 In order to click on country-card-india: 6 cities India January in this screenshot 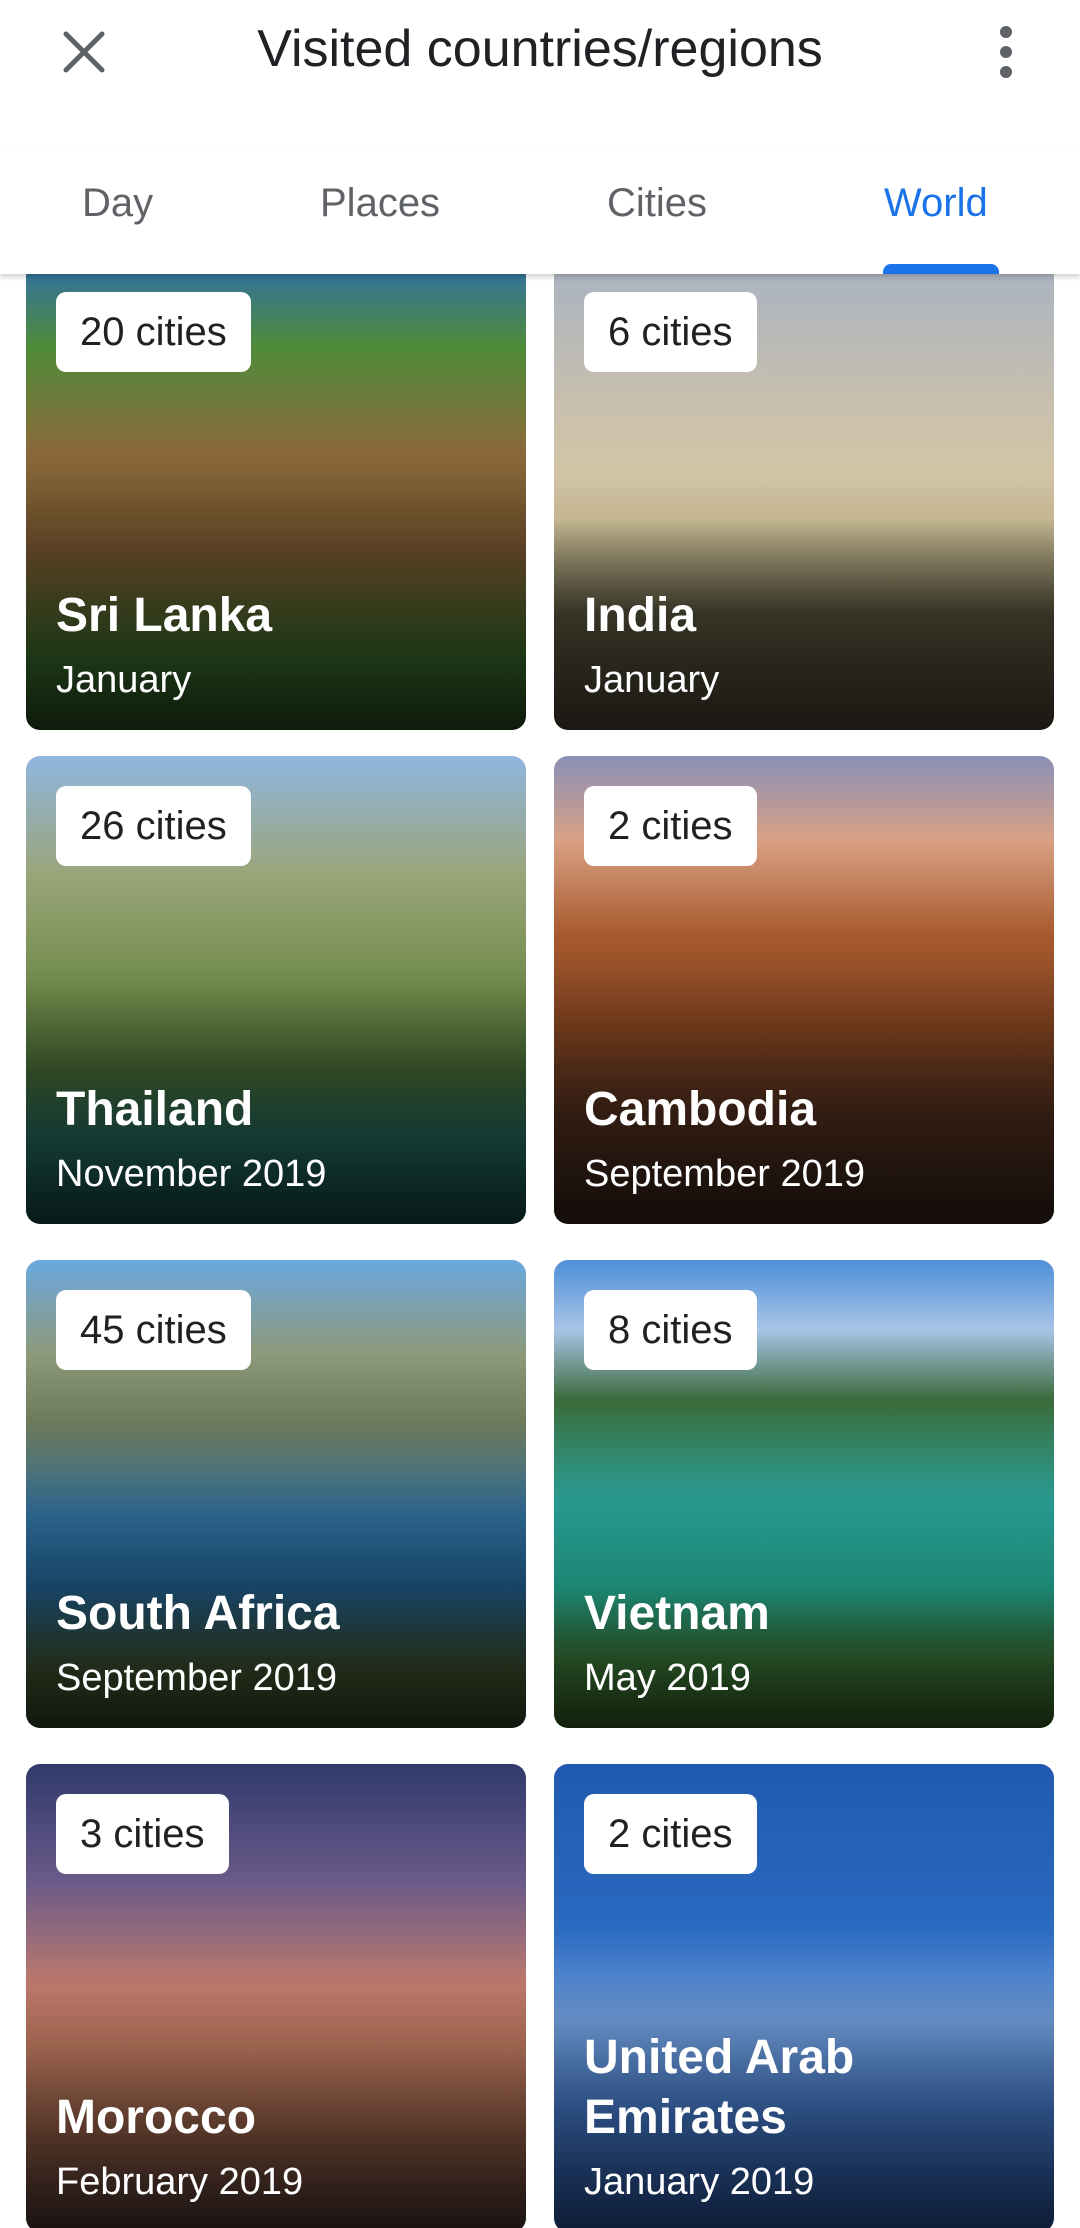, I will do `click(804, 502)`.